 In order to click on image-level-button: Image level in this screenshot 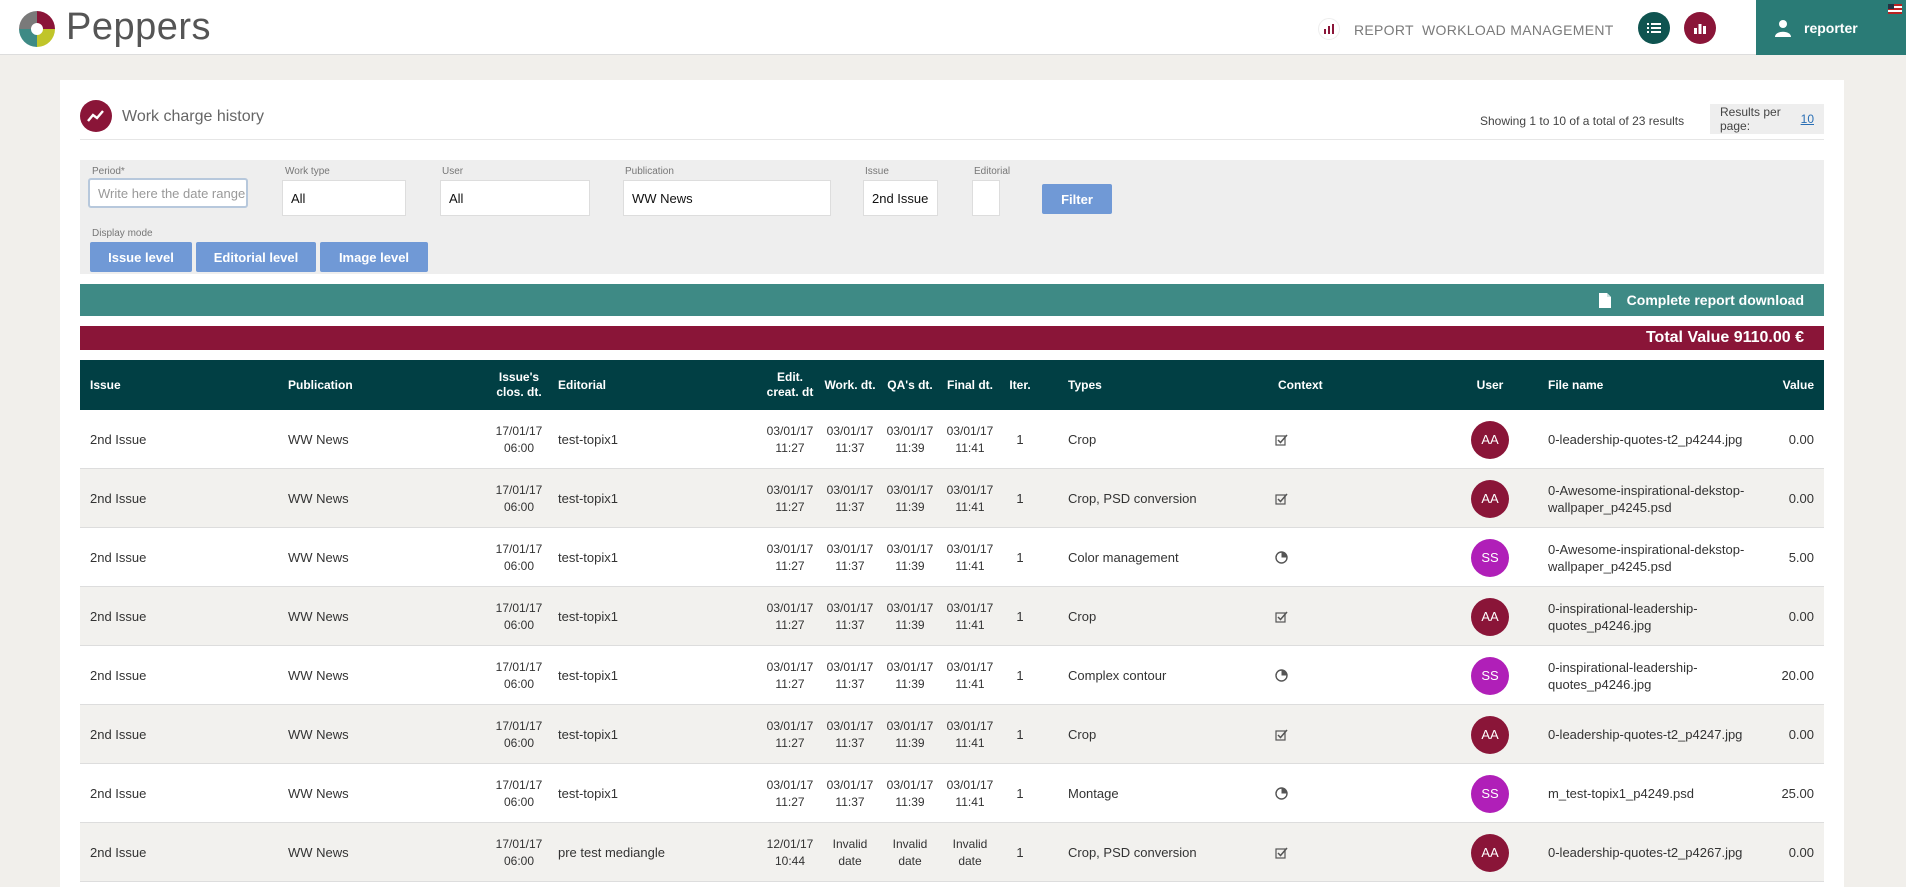, I will do `click(374, 257)`.